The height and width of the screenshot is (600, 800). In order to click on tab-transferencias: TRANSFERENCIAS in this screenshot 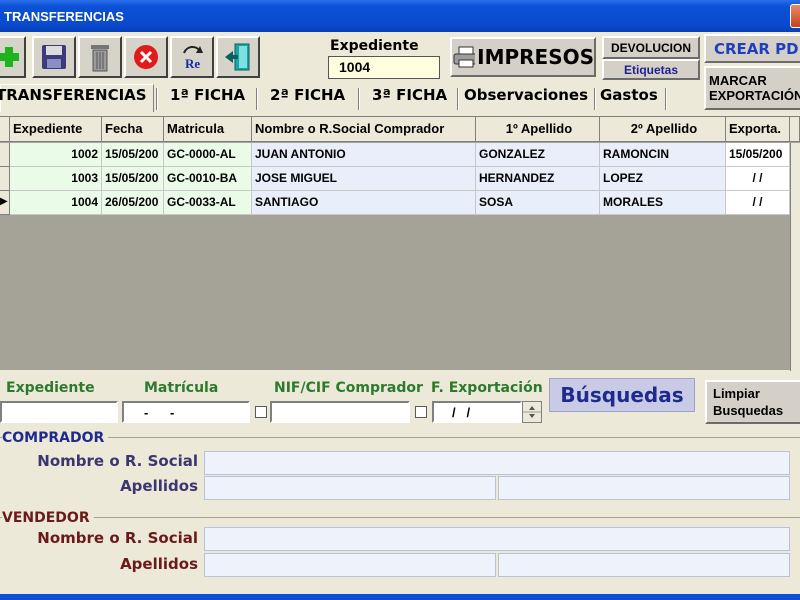, I will do `click(73, 98)`.